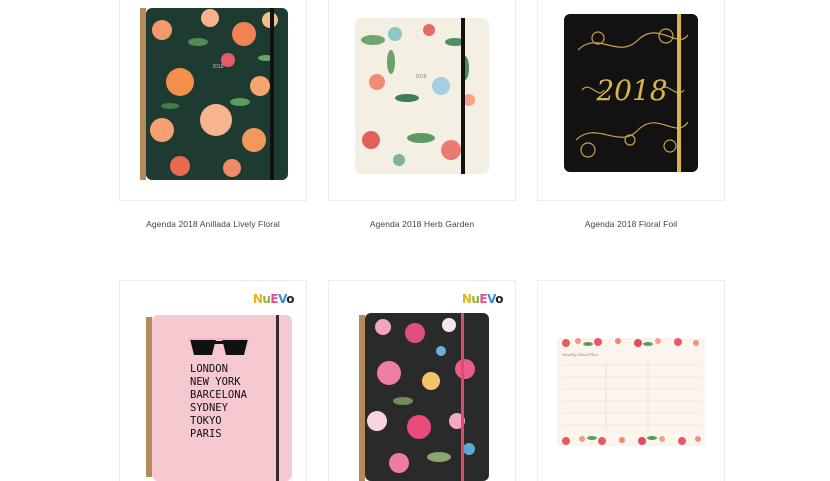  What do you see at coordinates (631, 224) in the screenshot?
I see `product-title: Agenda 2018 Floral Foil` at bounding box center [631, 224].